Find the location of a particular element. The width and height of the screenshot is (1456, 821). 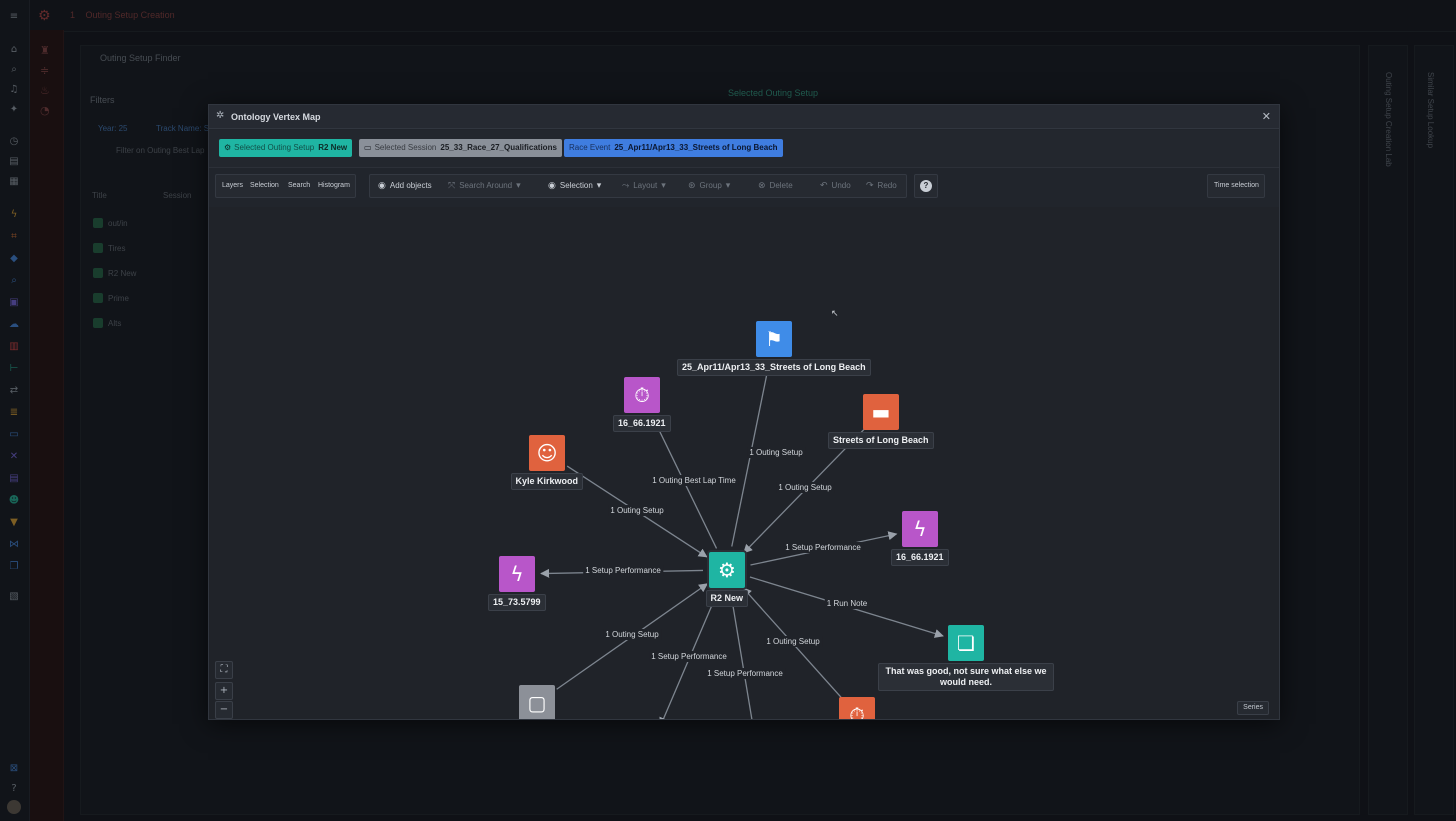

chip-key: Selected Outing Setup is located at coordinates (274, 147).